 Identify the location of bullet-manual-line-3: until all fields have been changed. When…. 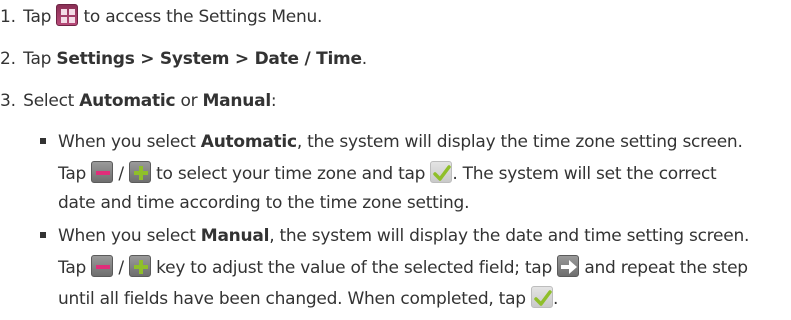
(308, 299).